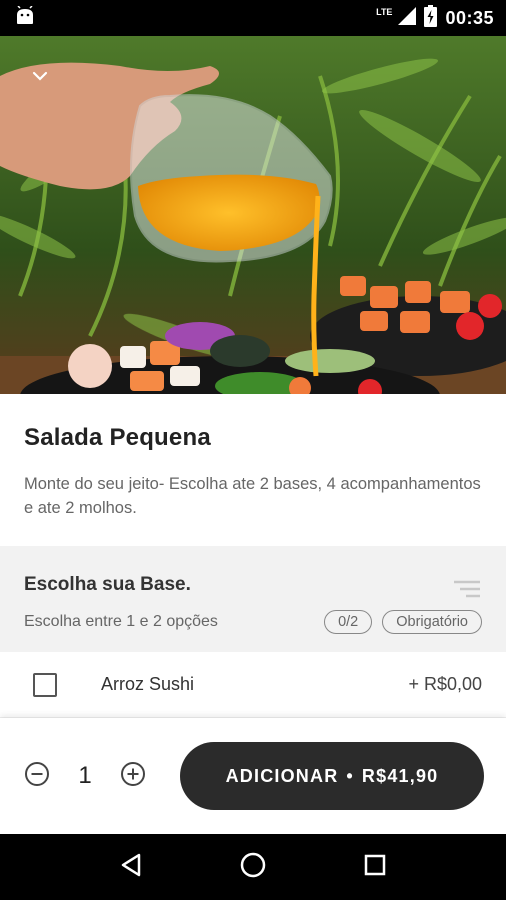 The image size is (506, 900). I want to click on back-triangle-icon, so click(131, 867).